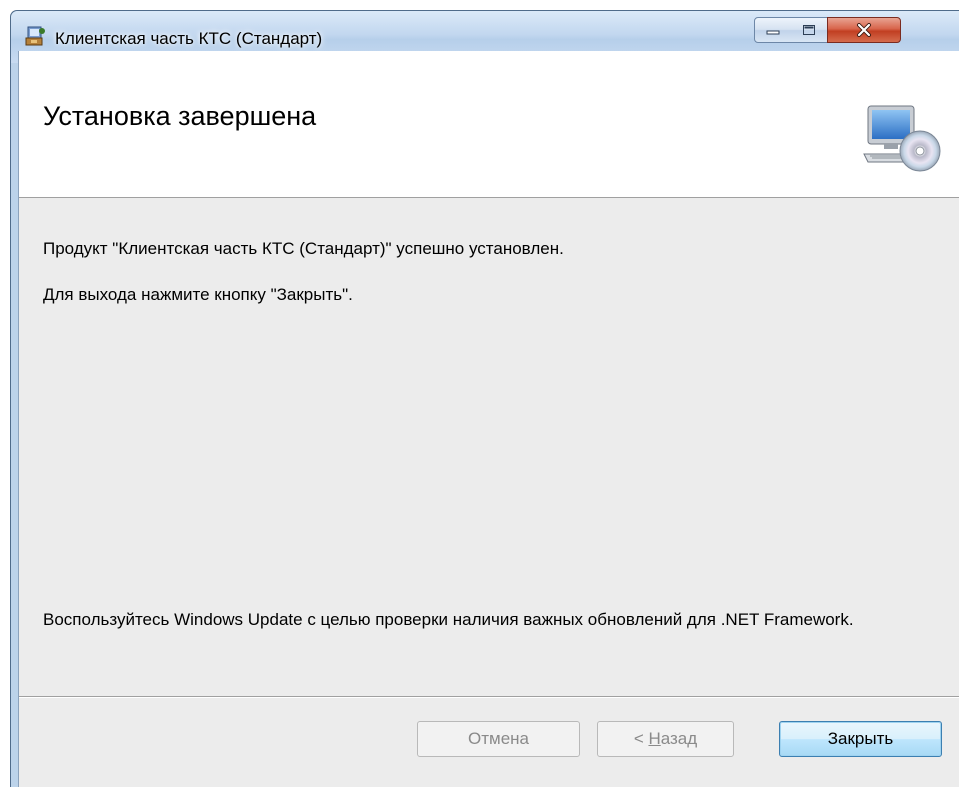 This screenshot has height=787, width=959. I want to click on close-button: Закрыть, so click(860, 739).